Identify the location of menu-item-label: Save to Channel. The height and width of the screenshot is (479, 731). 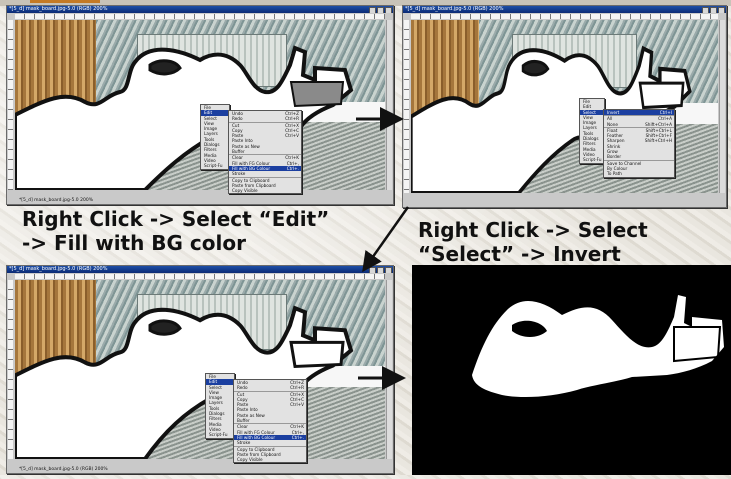
(624, 163).